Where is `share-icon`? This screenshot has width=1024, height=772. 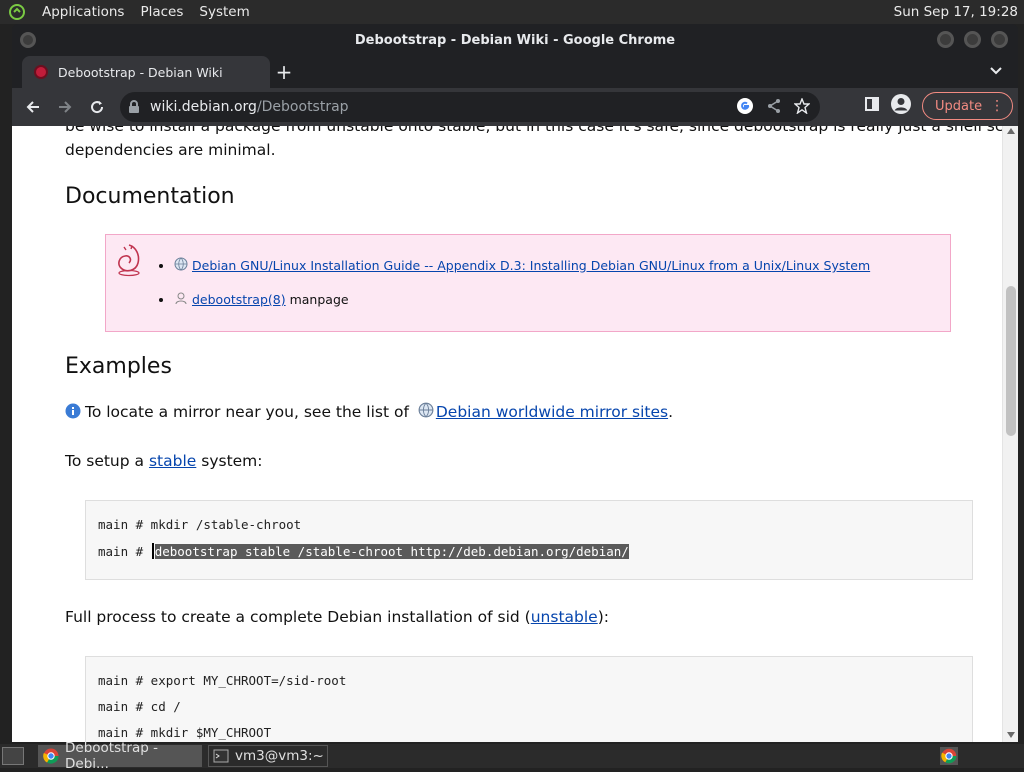
share-icon is located at coordinates (774, 108).